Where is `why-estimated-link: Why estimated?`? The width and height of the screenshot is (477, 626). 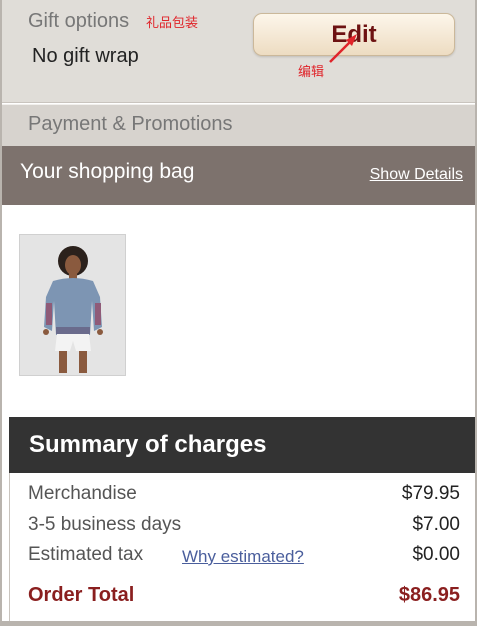
why-estimated-link: Why estimated? is located at coordinates (243, 557).